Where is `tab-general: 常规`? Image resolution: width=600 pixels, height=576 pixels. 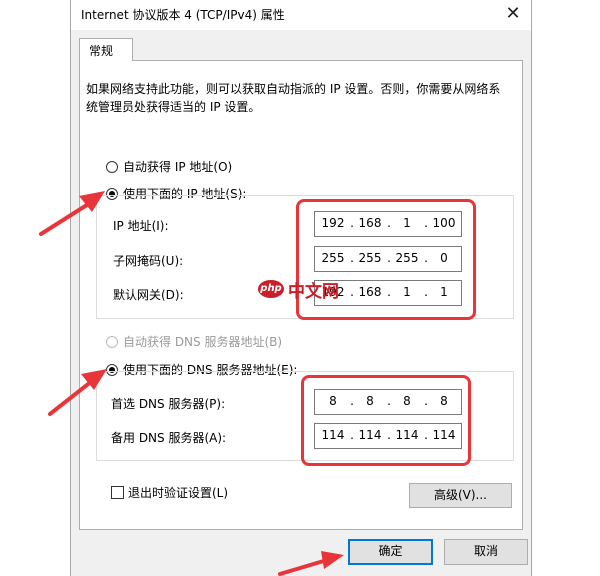 tab-general: 常规 is located at coordinates (106, 49).